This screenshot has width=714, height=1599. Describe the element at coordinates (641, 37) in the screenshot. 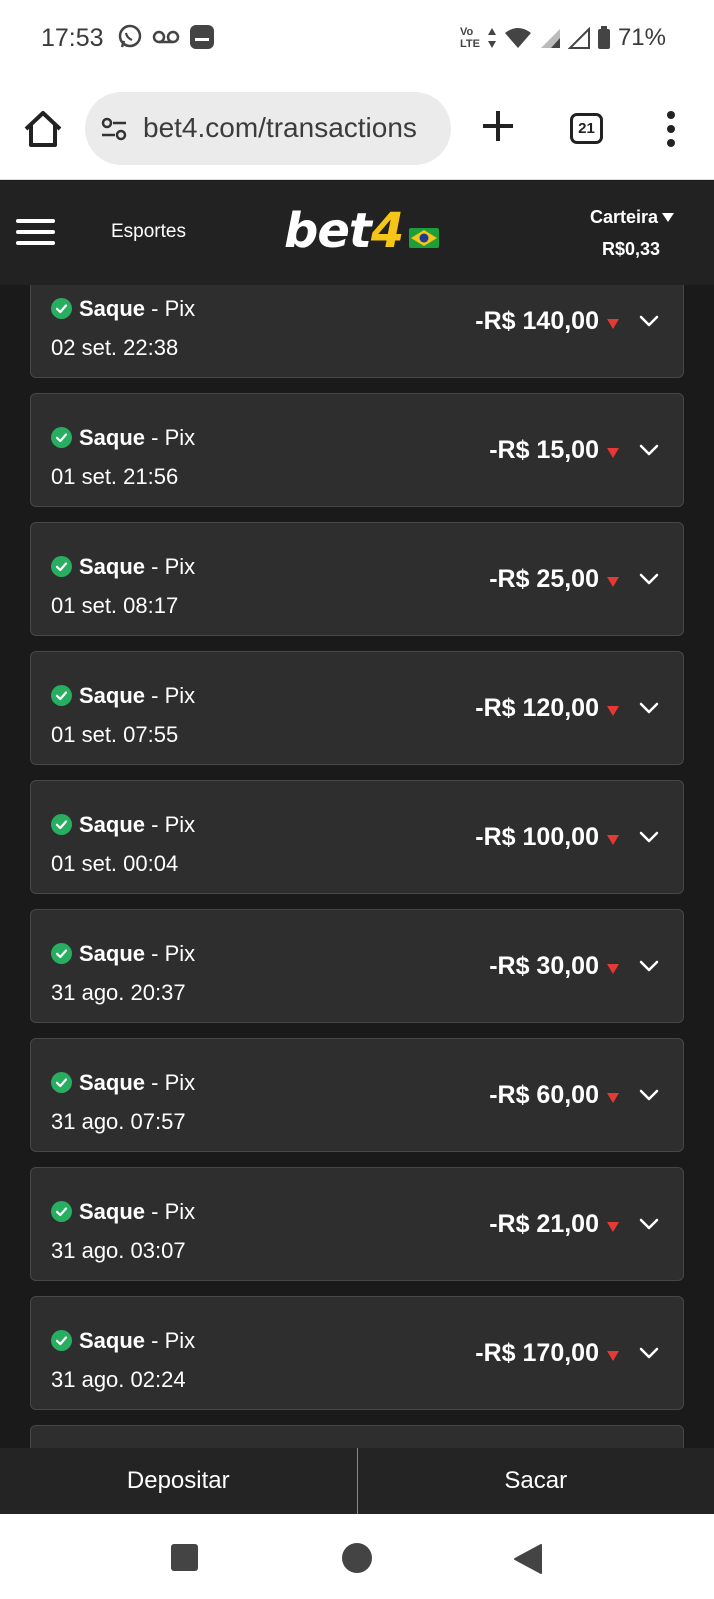

I see `battery-percent: 71%` at that location.